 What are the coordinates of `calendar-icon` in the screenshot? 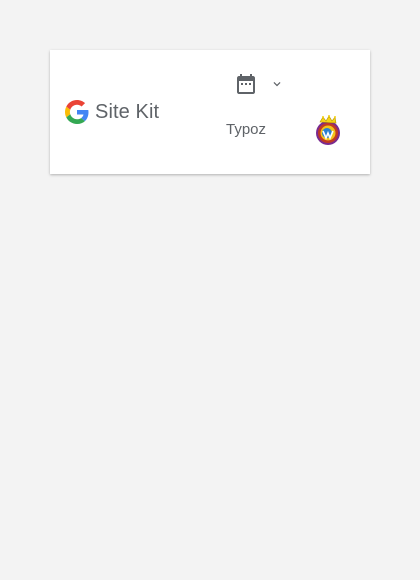 It's located at (246, 84).